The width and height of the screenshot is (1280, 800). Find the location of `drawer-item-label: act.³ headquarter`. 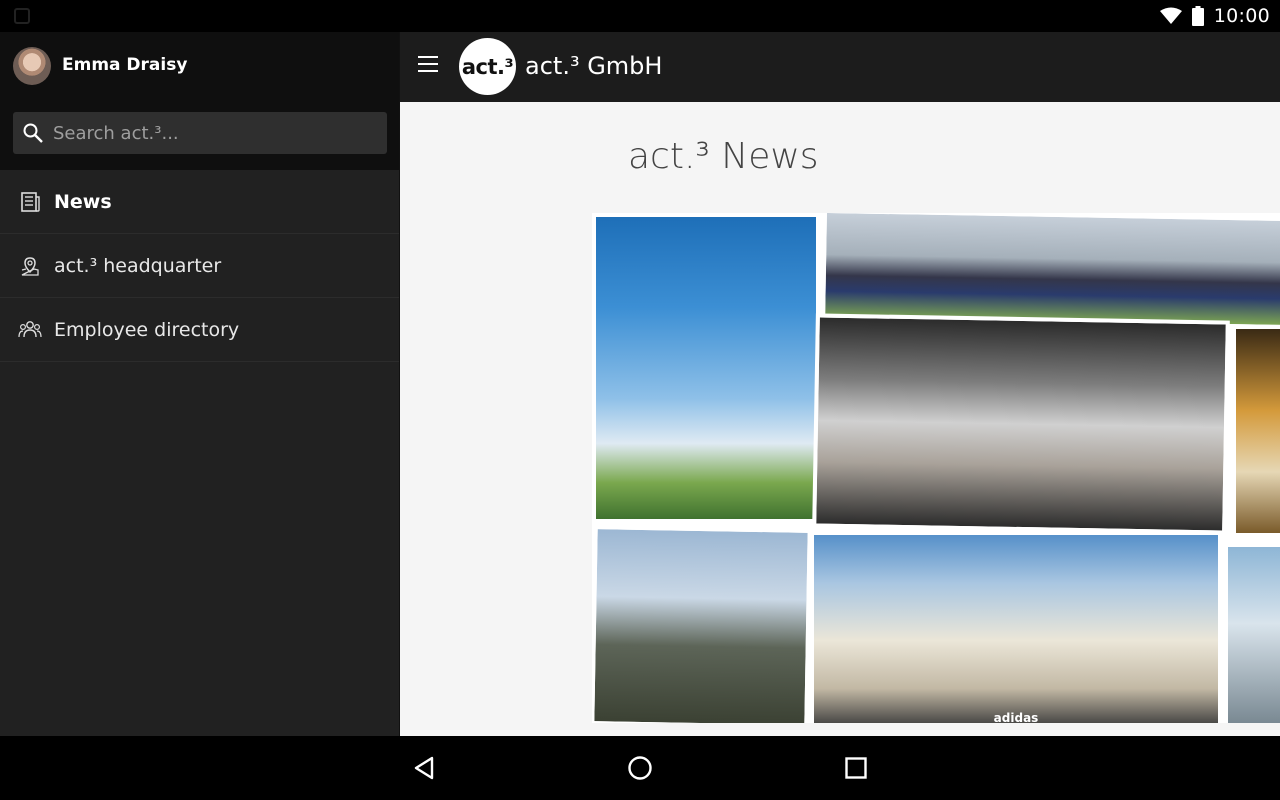

drawer-item-label: act.³ headquarter is located at coordinates (138, 265).